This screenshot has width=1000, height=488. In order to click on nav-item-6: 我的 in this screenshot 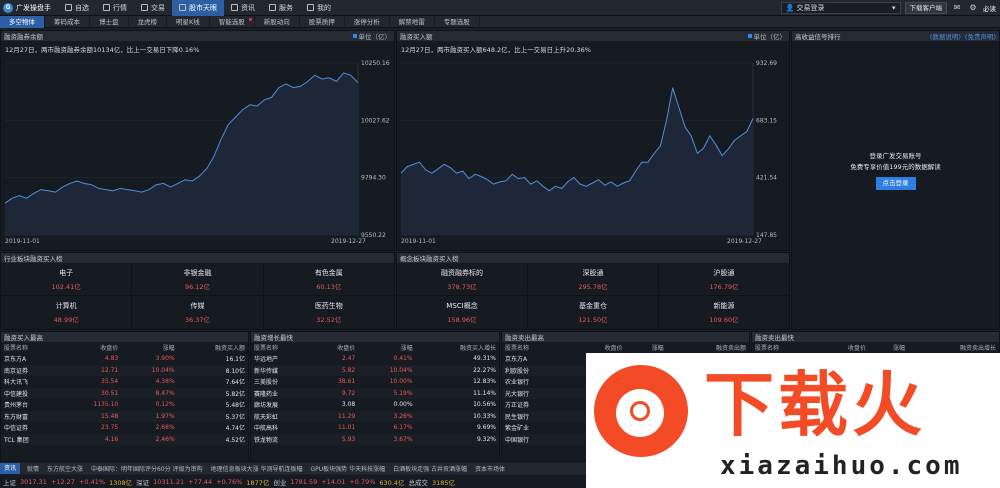, I will do `click(319, 8)`.